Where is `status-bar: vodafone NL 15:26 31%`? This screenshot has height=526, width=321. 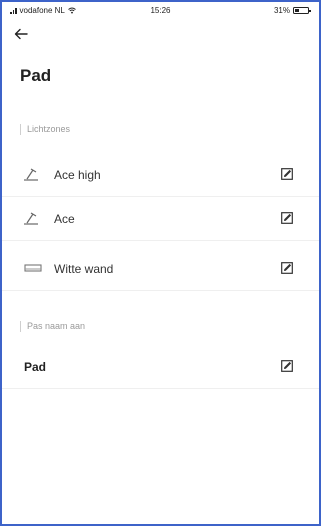
status-bar: vodafone NL 15:26 31% is located at coordinates (160, 11).